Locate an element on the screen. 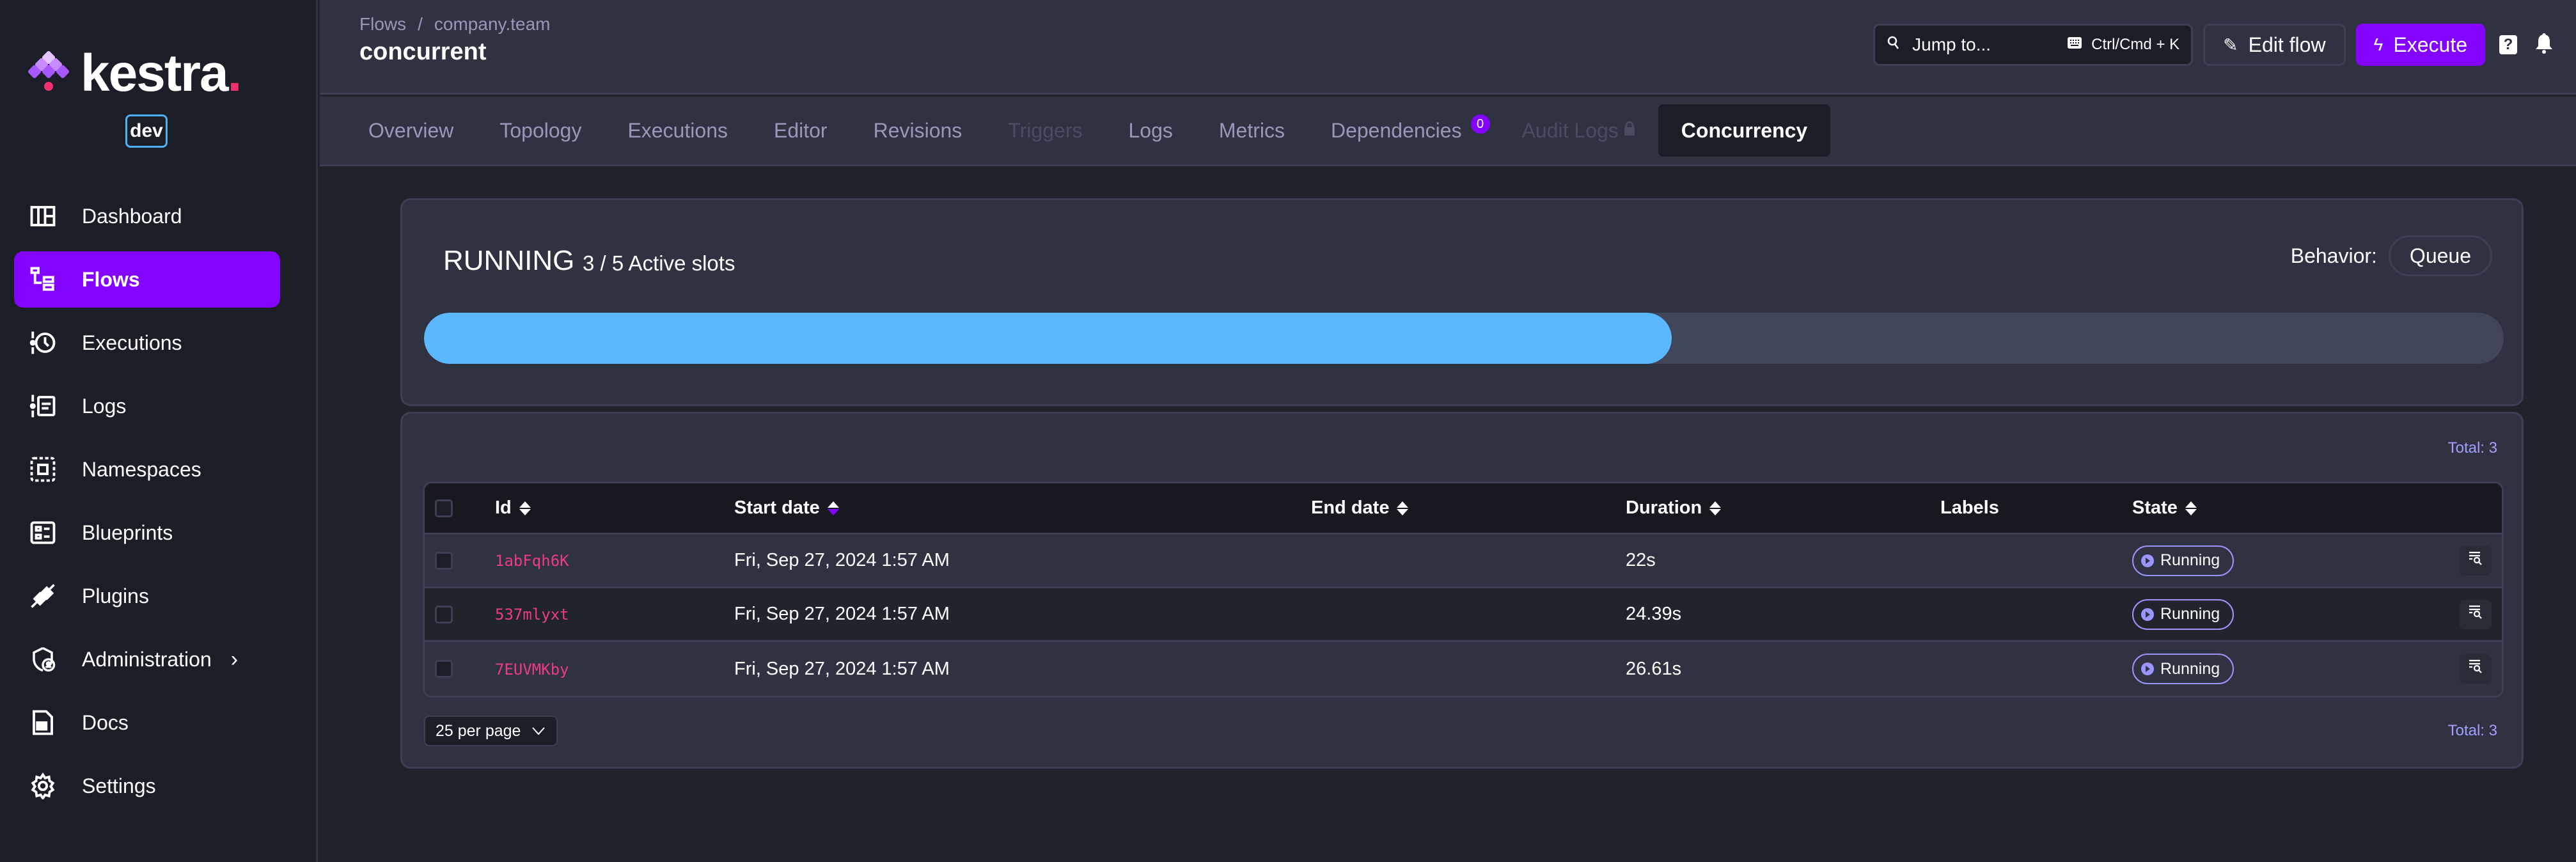 The height and width of the screenshot is (862, 2576). sidebar-item-label: Logs is located at coordinates (104, 406).